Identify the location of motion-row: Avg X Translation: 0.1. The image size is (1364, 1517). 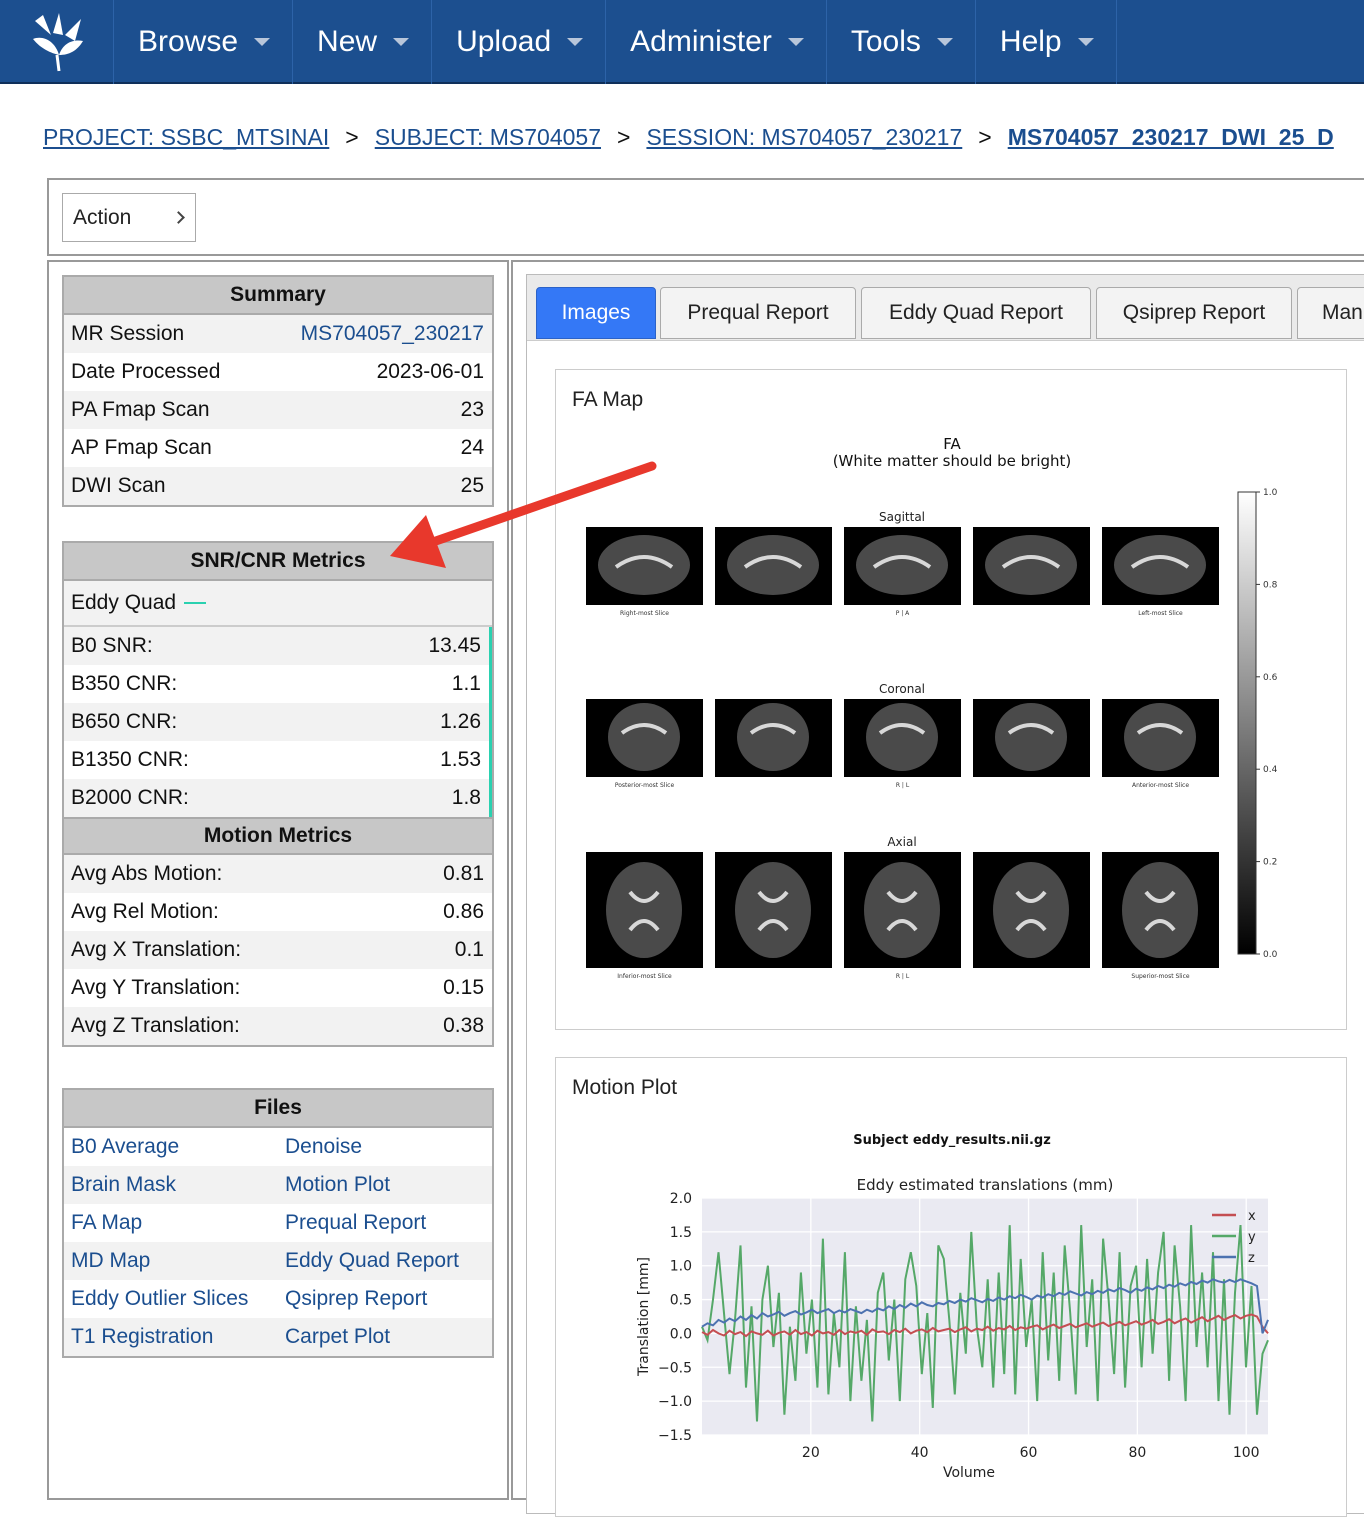
(278, 950).